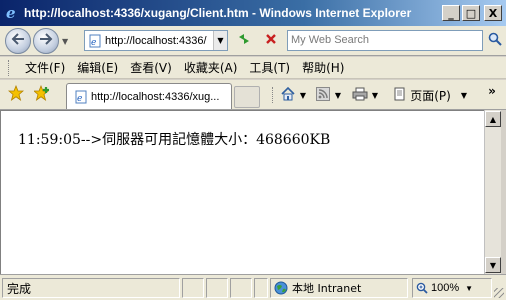  I want to click on maximize-button: □, so click(471, 13).